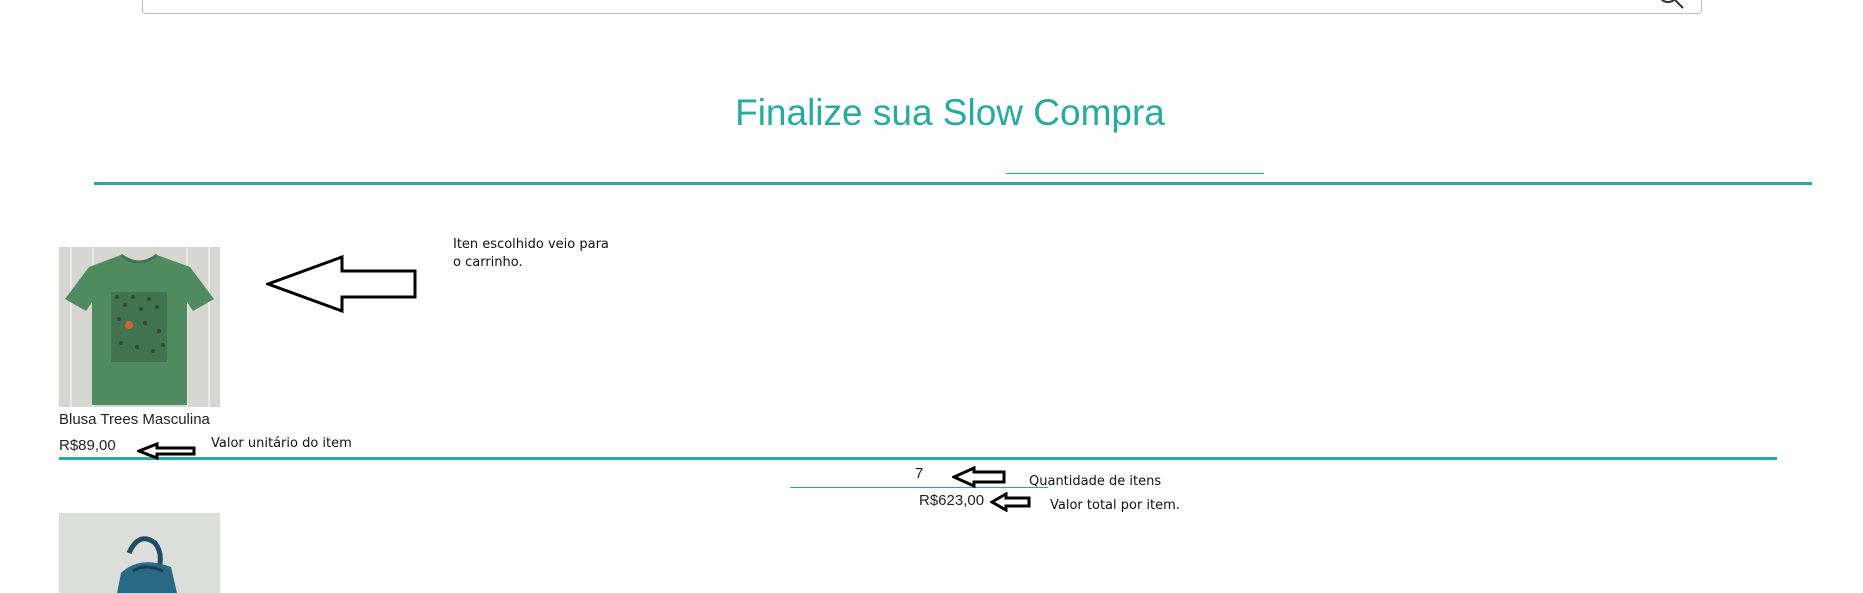 The width and height of the screenshot is (1863, 593). Describe the element at coordinates (1095, 481) in the screenshot. I see `quantity-annotation: Quantidade de itens` at that location.